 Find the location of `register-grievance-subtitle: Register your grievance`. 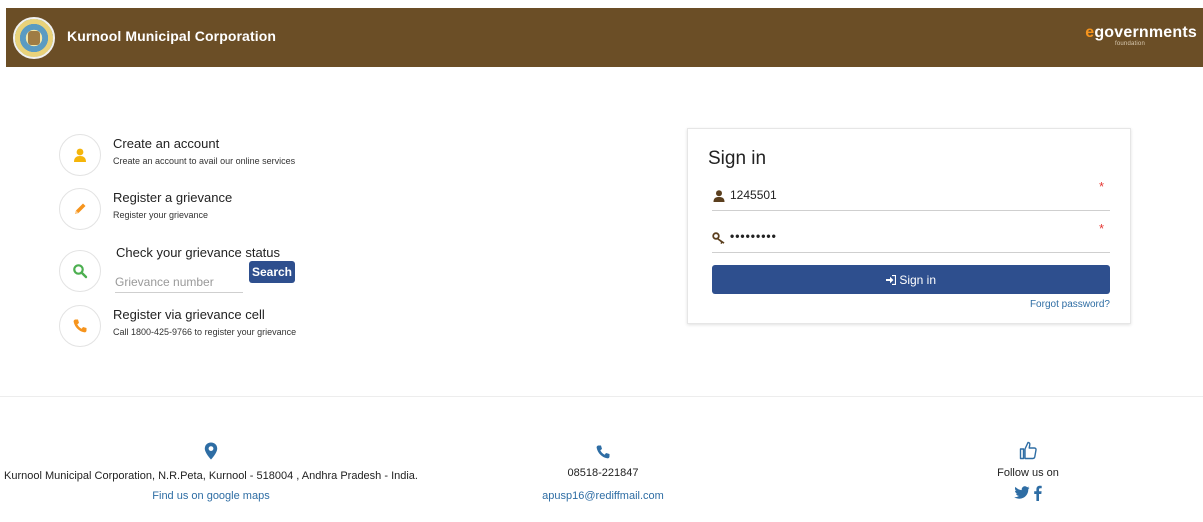

register-grievance-subtitle: Register your grievance is located at coordinates (161, 215).